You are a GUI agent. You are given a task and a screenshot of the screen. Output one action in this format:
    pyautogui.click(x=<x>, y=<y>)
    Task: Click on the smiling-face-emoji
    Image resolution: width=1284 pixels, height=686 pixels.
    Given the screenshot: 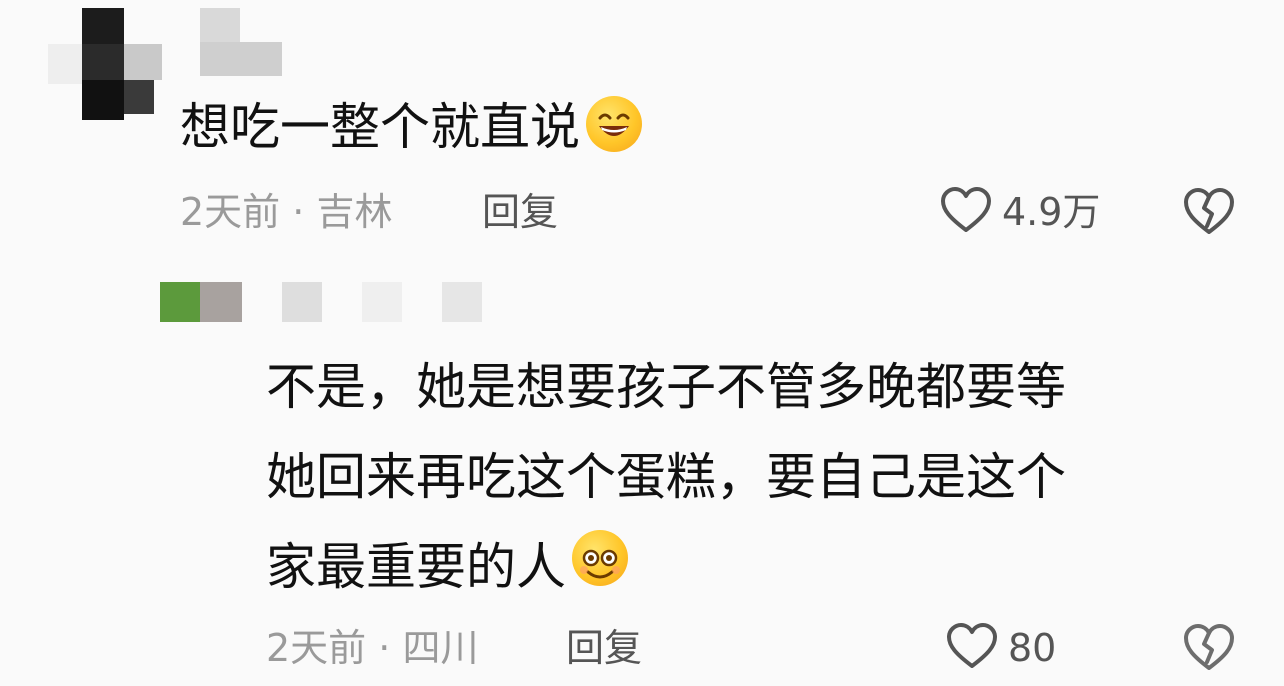 What is the action you would take?
    pyautogui.click(x=600, y=558)
    